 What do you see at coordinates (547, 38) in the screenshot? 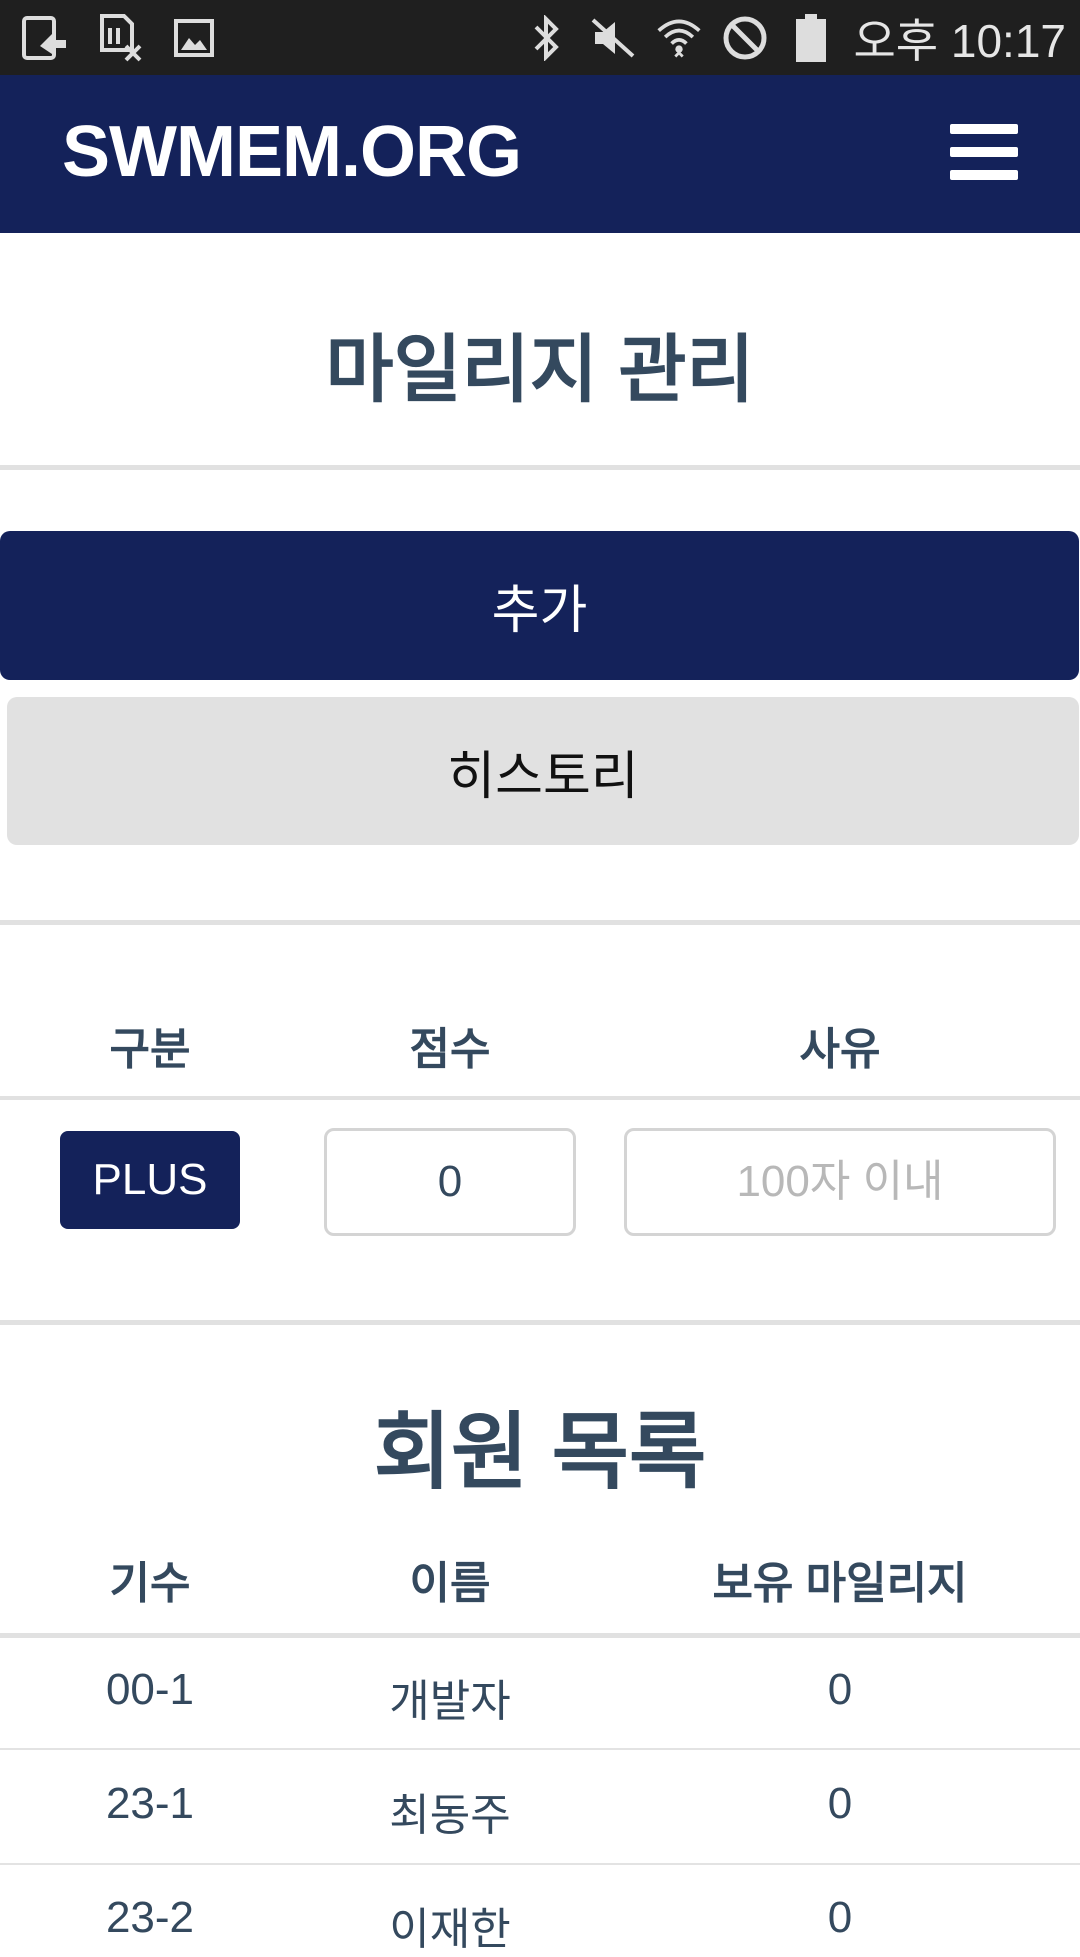
I see `bluetooth-icon` at bounding box center [547, 38].